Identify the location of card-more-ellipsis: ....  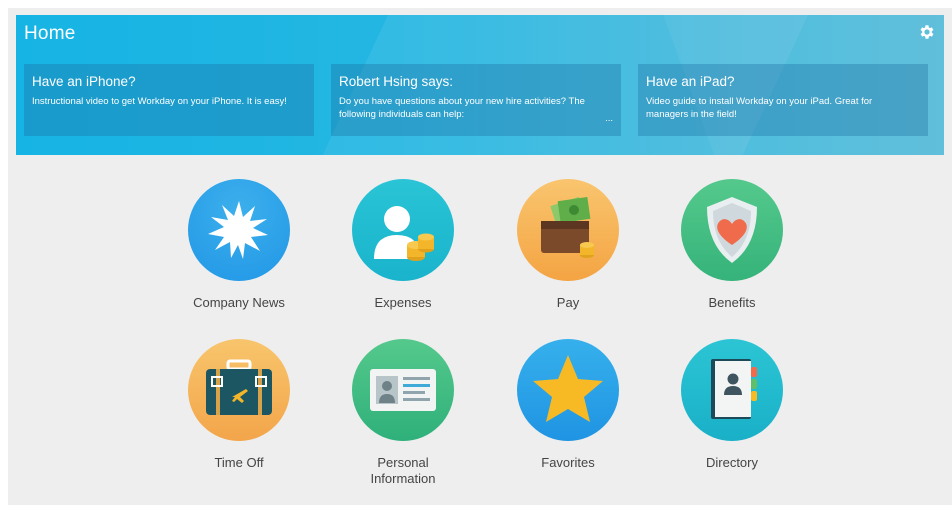
(609, 118).